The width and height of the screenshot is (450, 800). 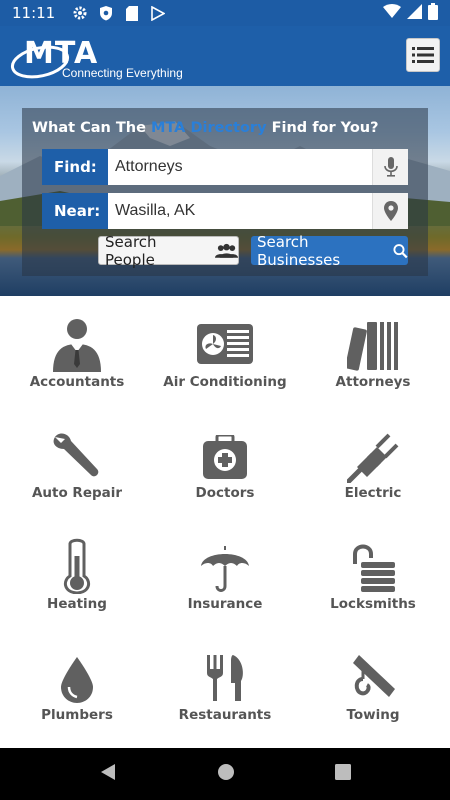 I want to click on umbrella-icon, so click(x=225, y=569).